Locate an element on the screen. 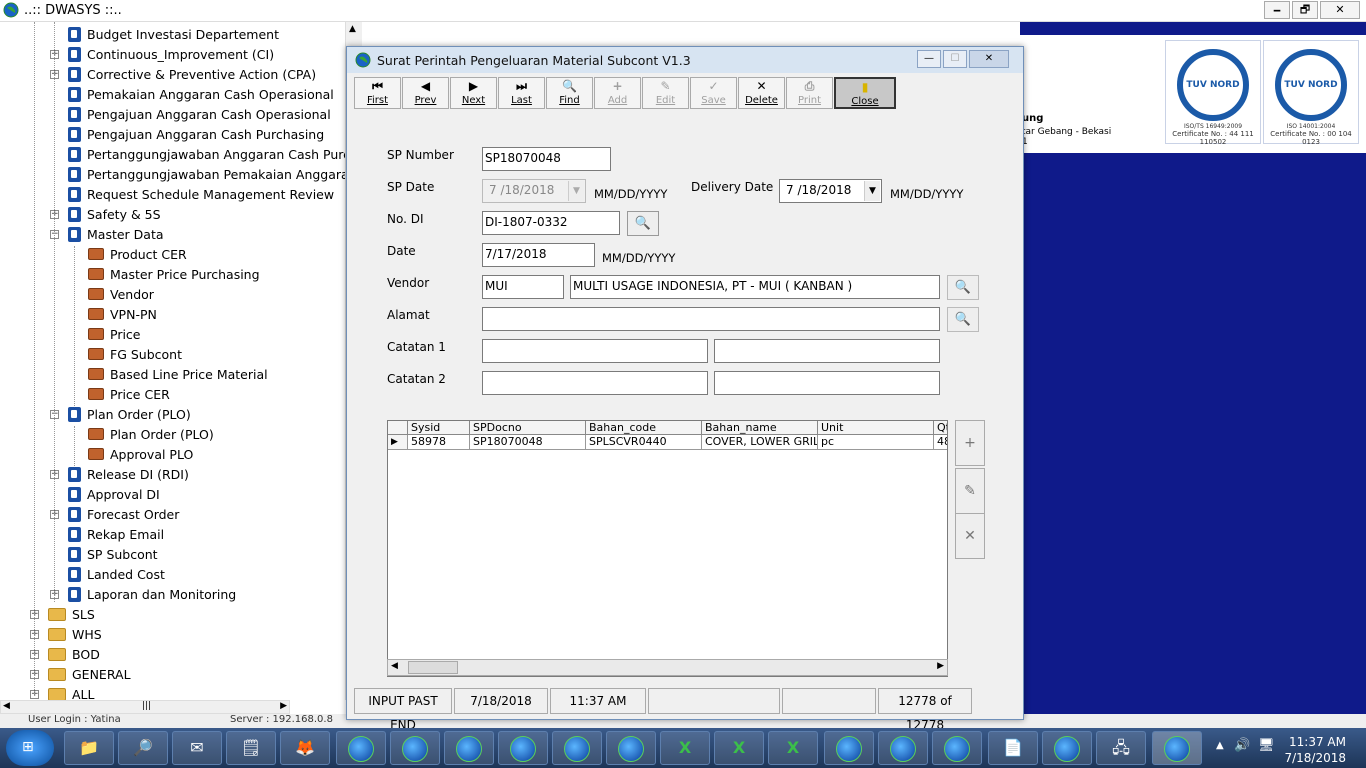  row-selector-icon: ▶ is located at coordinates (398, 442).